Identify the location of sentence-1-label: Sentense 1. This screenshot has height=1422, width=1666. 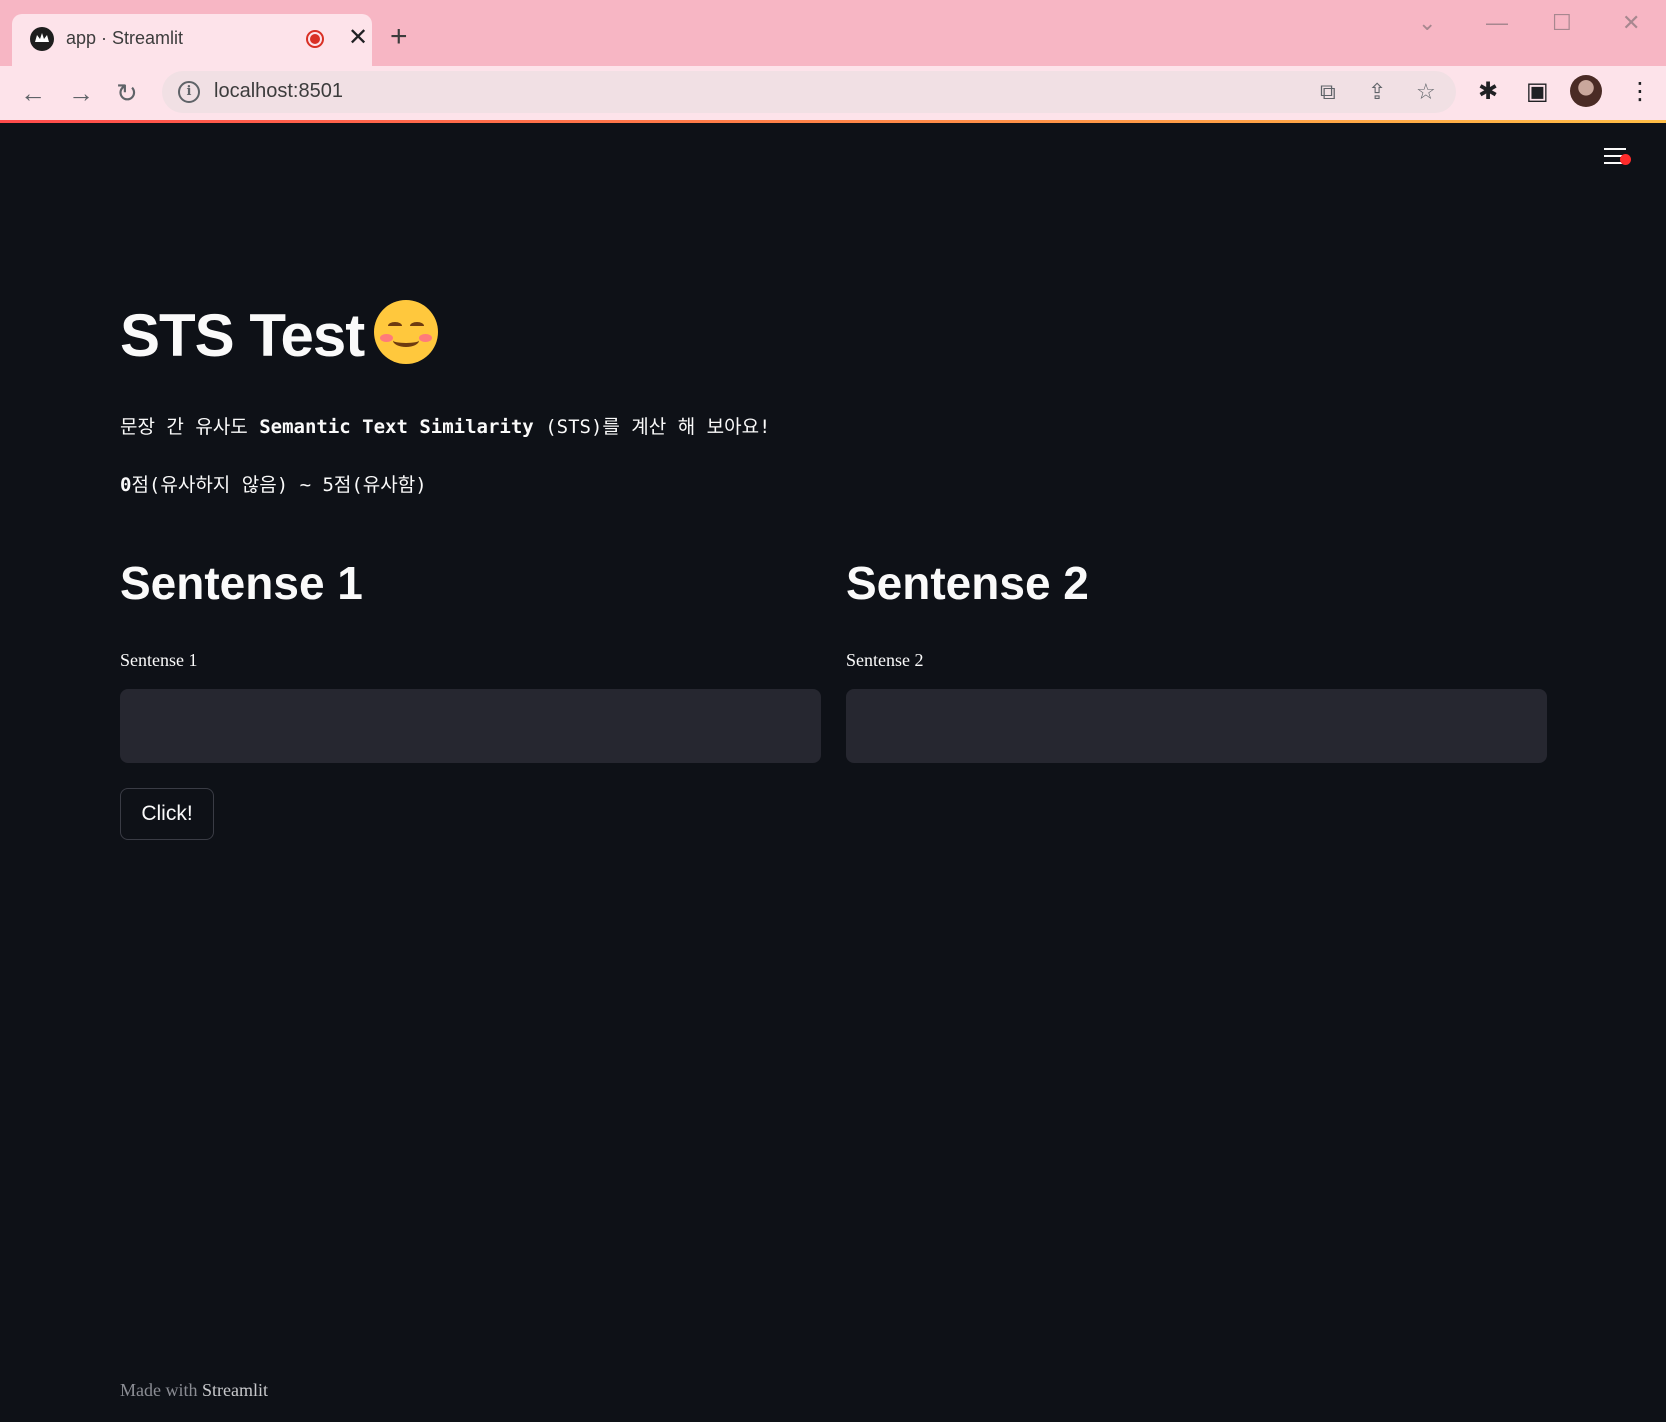
(159, 660).